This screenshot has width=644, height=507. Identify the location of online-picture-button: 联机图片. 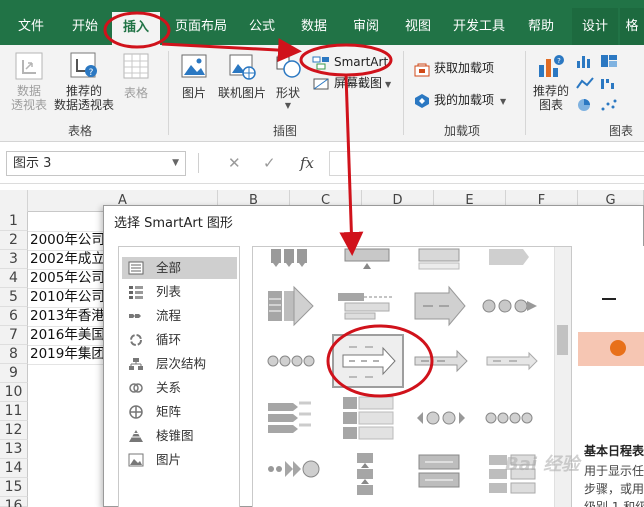
(242, 76).